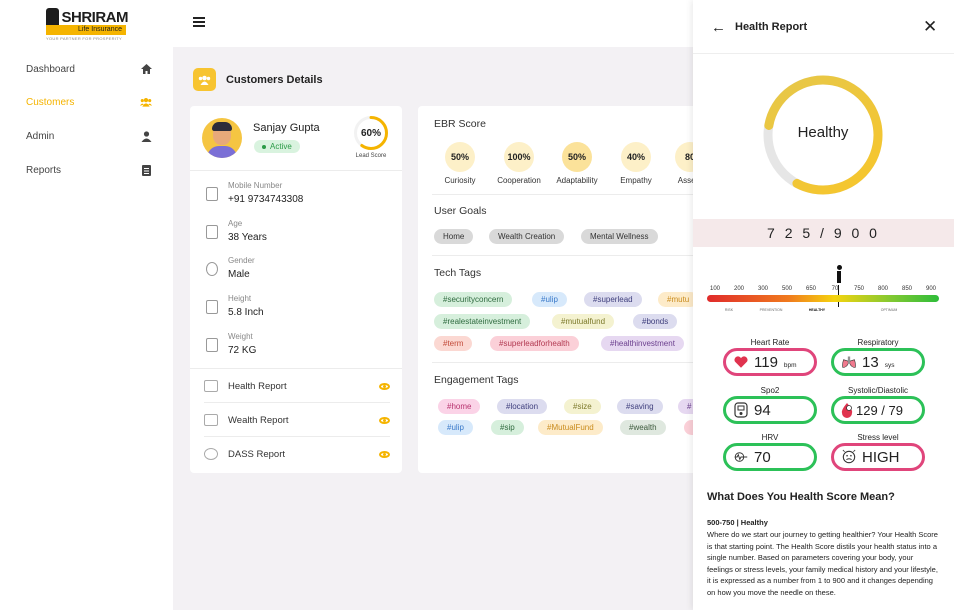  What do you see at coordinates (199, 22) in the screenshot?
I see `hamburger-menu-icon` at bounding box center [199, 22].